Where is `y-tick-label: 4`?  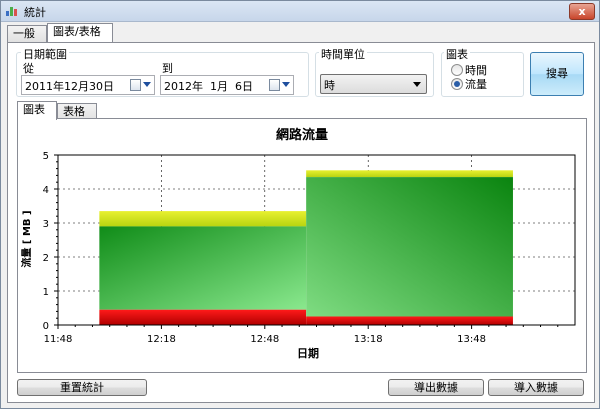 y-tick-label: 4 is located at coordinates (46, 190).